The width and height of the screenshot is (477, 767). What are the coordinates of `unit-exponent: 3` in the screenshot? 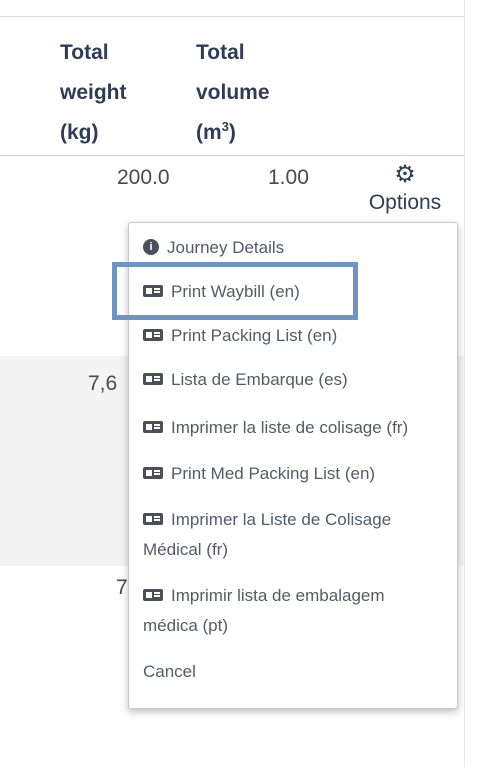 It's located at (225, 126).